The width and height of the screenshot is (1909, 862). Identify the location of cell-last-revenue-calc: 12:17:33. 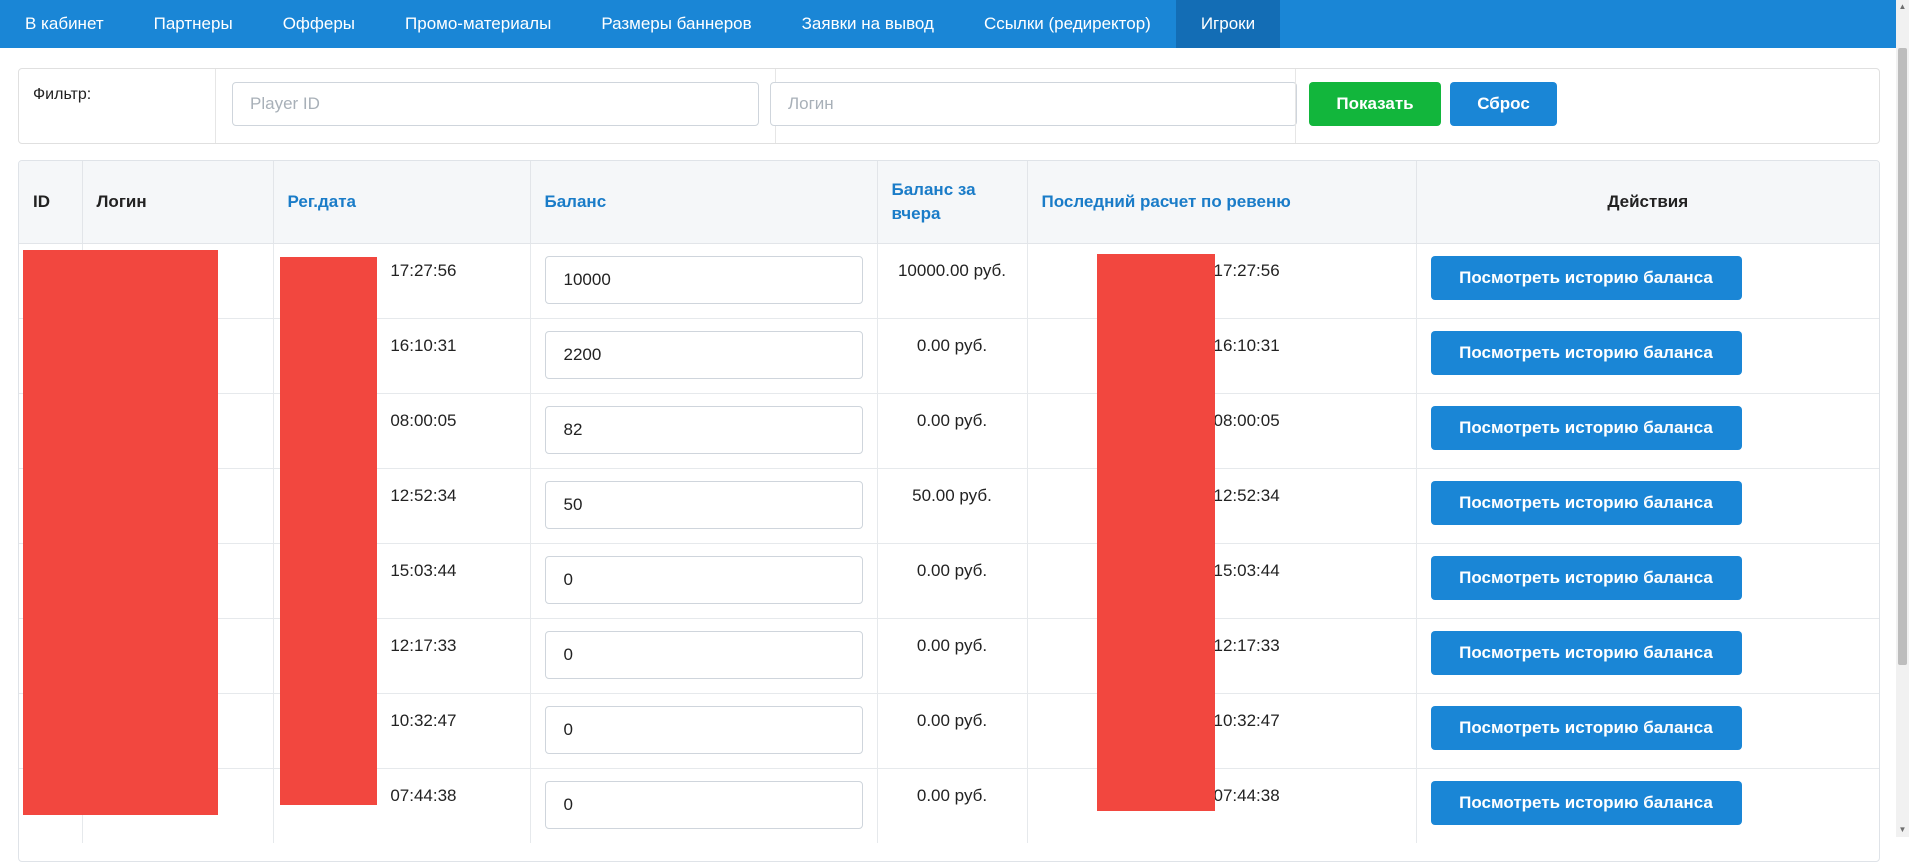
(1222, 655).